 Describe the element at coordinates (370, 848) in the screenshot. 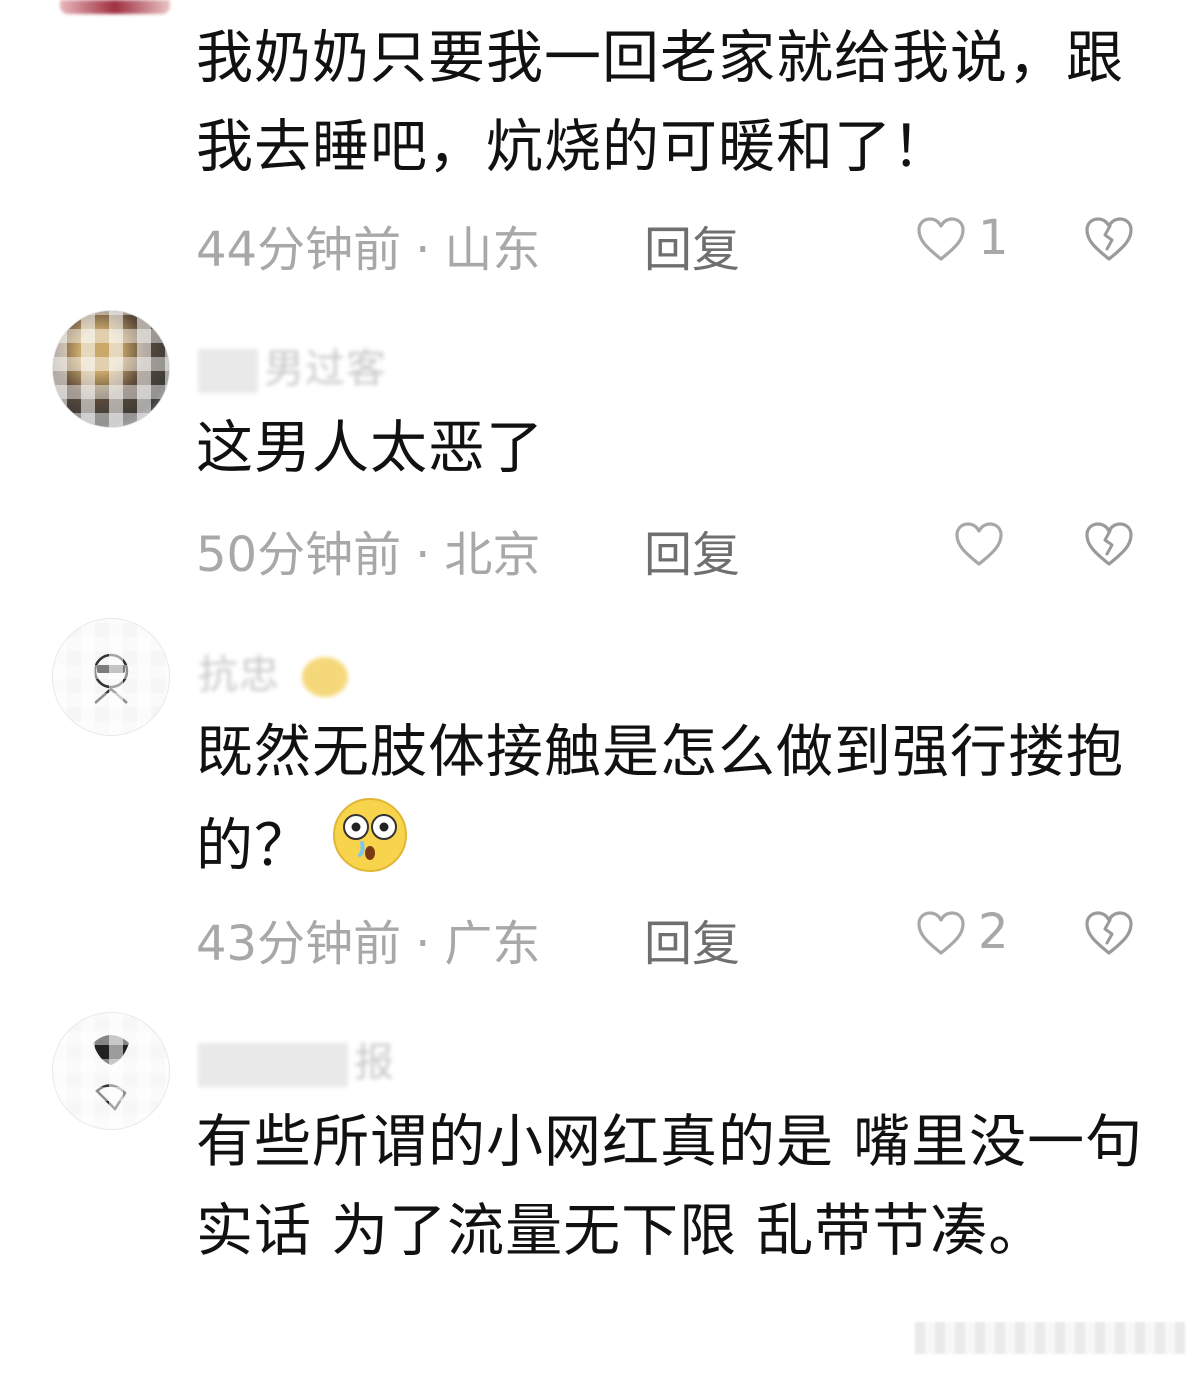

I see `shocked-face-emoji` at that location.